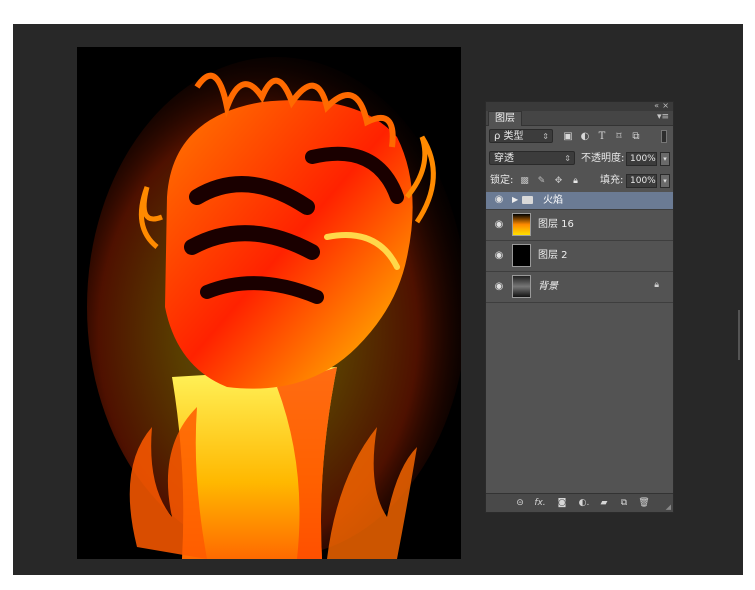 The width and height of the screenshot is (755, 590). What do you see at coordinates (584, 503) in the screenshot?
I see `adjustment-layer-icon: ◐.` at bounding box center [584, 503].